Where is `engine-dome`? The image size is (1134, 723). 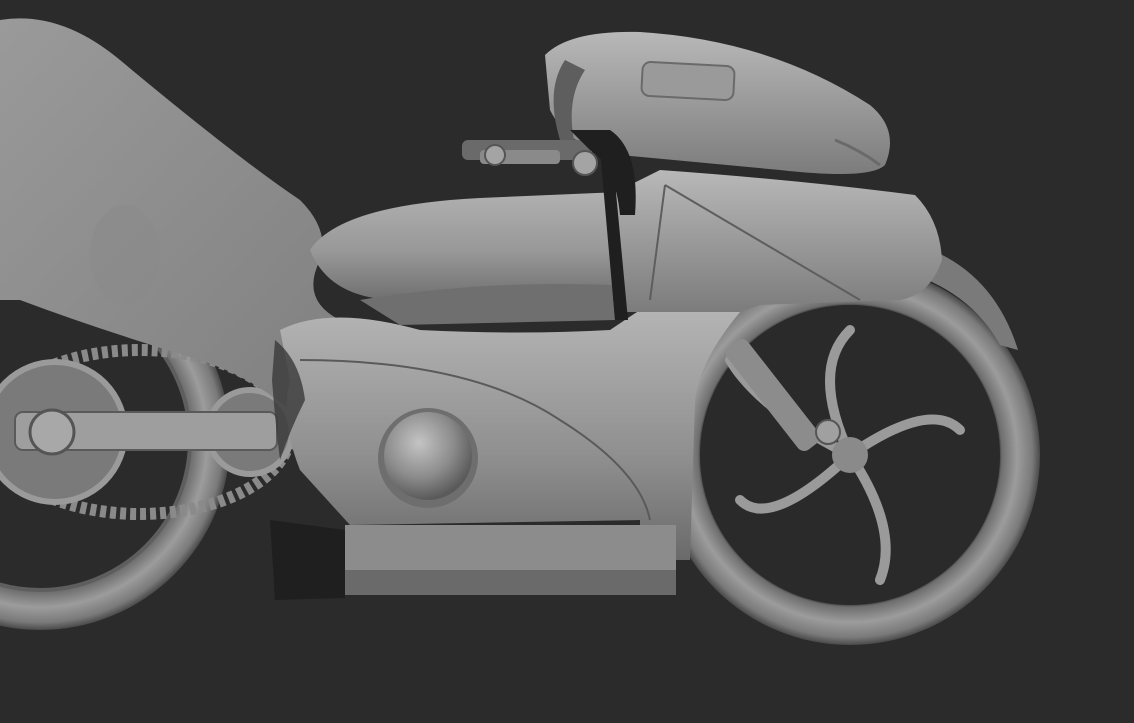
engine-dome is located at coordinates (428, 458).